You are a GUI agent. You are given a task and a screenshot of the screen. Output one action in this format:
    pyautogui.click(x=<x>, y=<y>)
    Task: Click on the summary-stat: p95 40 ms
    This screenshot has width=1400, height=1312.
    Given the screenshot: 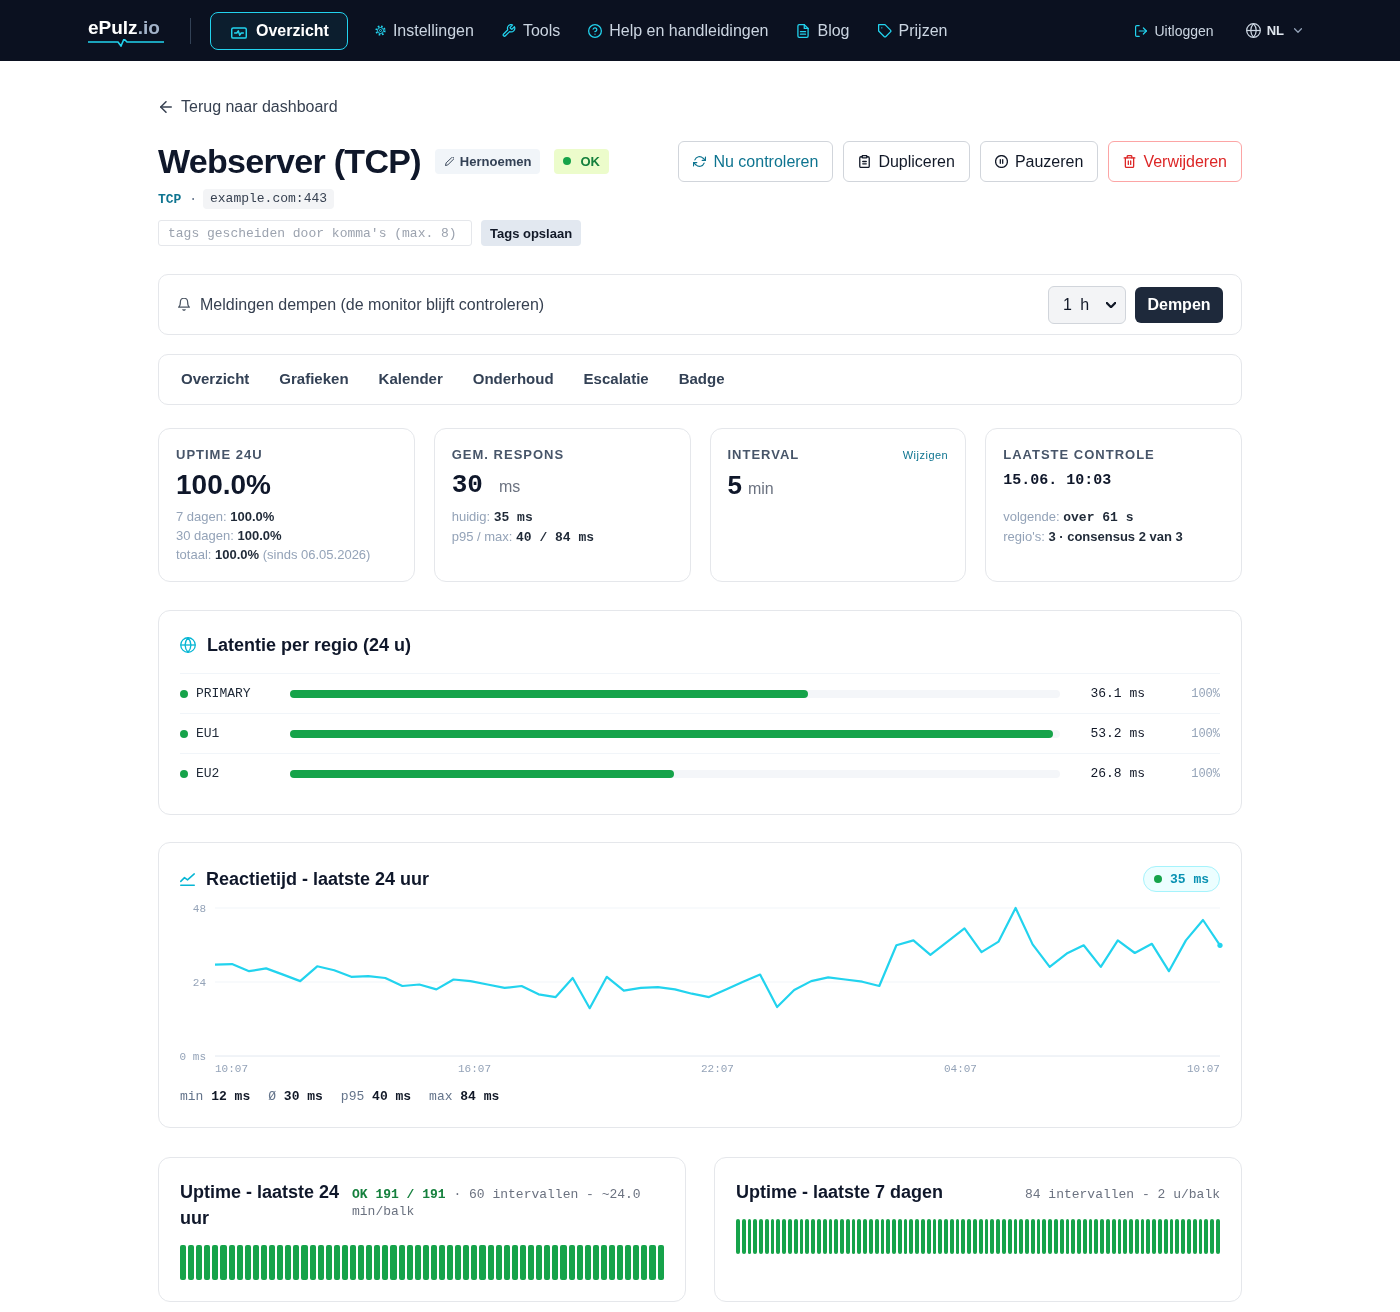 What is the action you would take?
    pyautogui.click(x=376, y=1097)
    